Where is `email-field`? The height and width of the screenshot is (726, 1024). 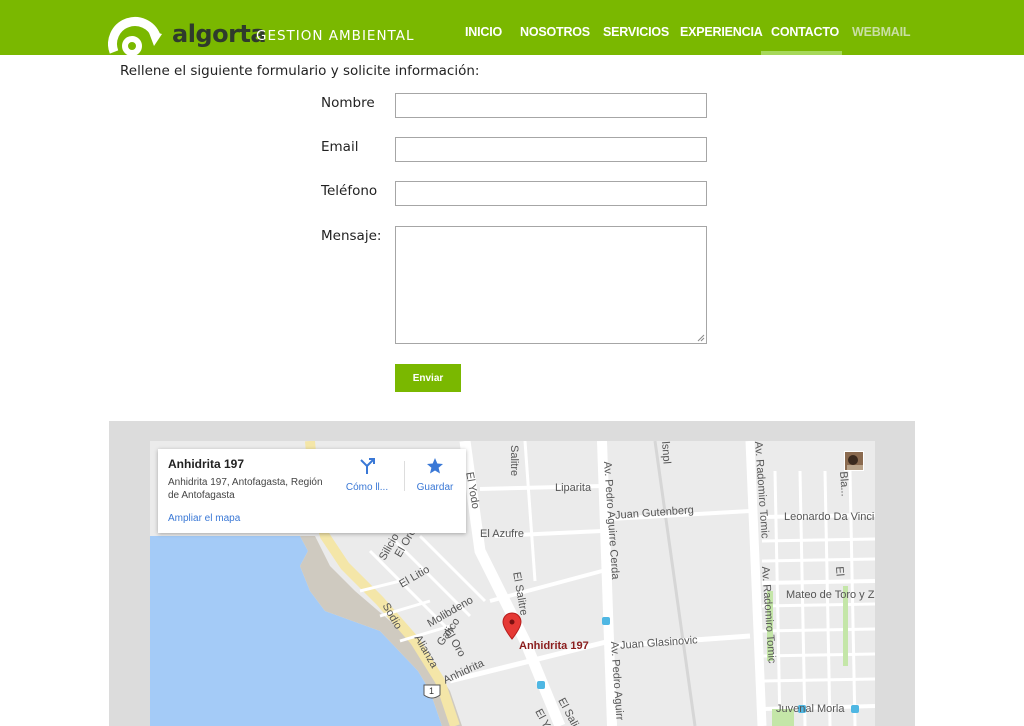
email-field is located at coordinates (551, 149).